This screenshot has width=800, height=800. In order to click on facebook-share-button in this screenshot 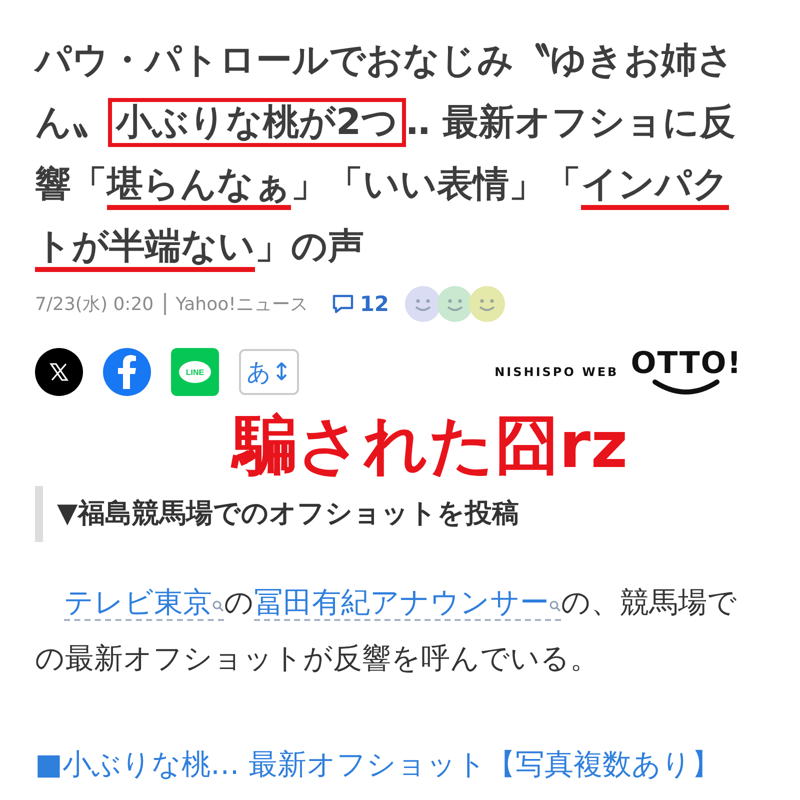, I will do `click(127, 372)`.